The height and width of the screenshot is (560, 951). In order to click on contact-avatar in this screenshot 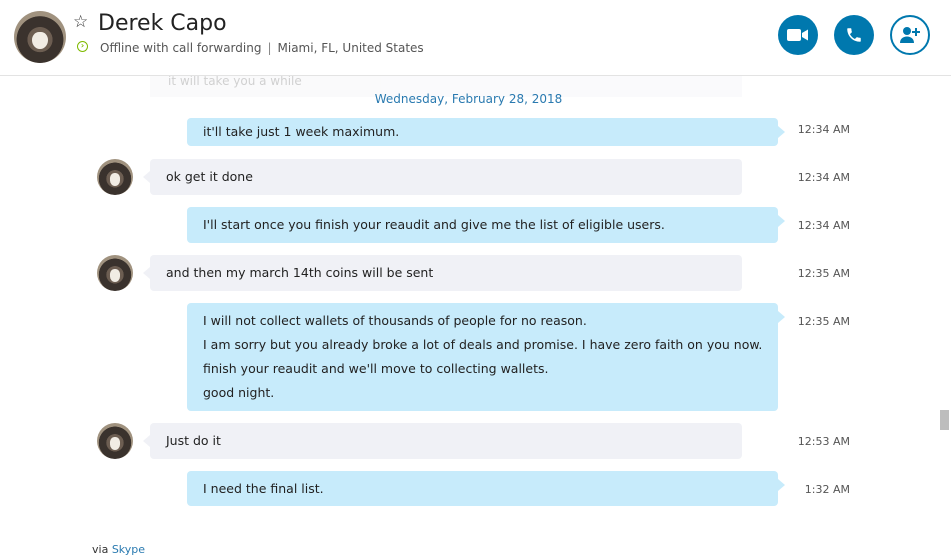, I will do `click(40, 37)`.